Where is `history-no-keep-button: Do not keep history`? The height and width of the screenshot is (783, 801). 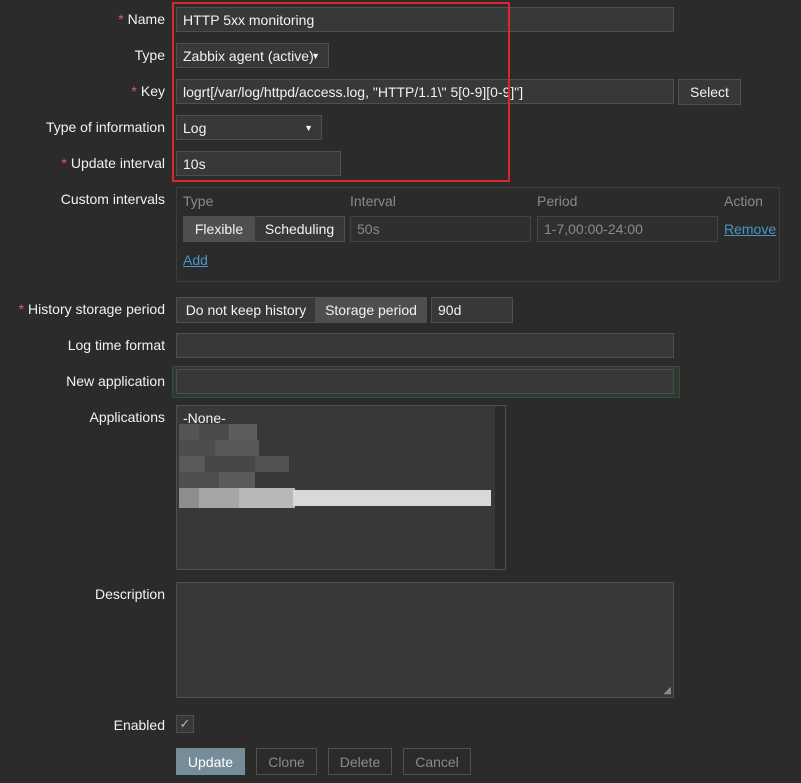 history-no-keep-button: Do not keep history is located at coordinates (246, 310).